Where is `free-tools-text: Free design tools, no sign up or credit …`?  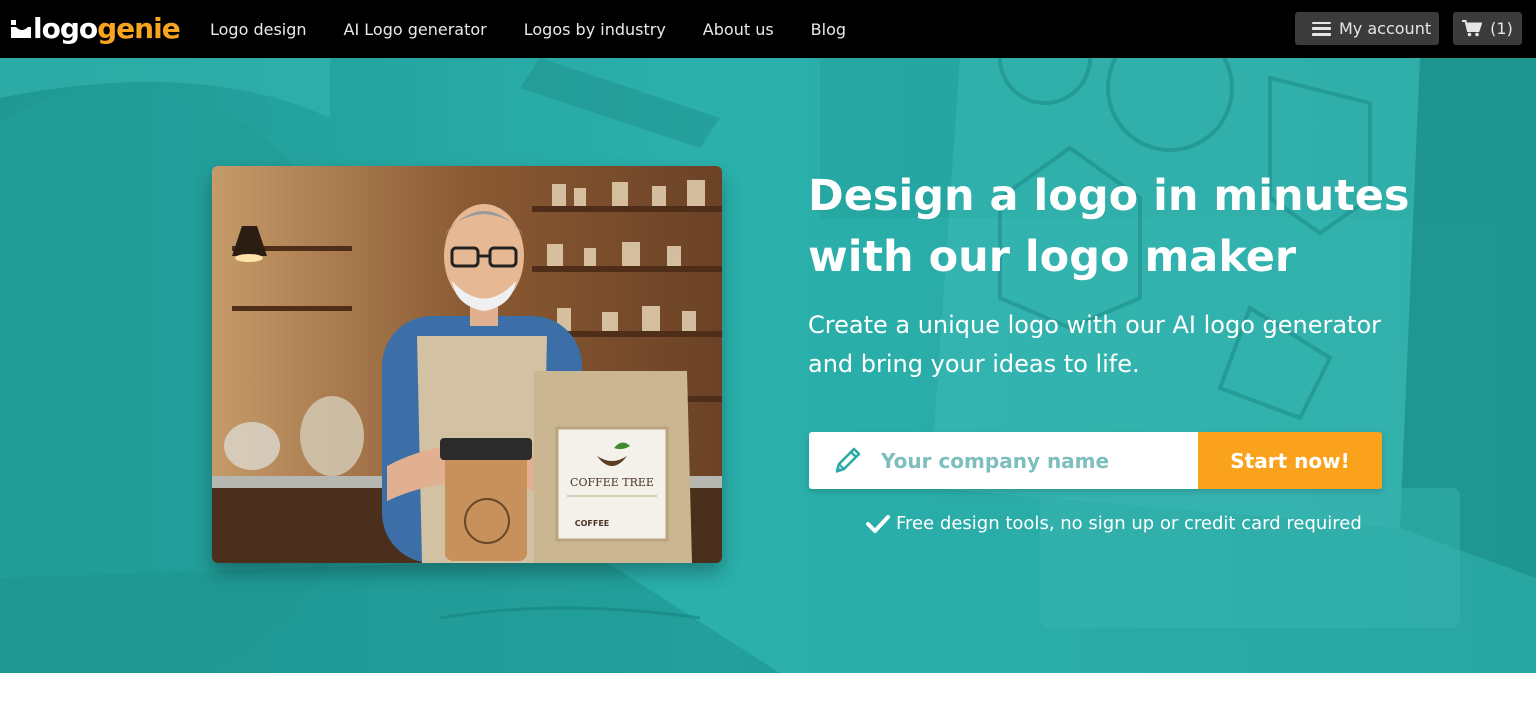 free-tools-text: Free design tools, no sign up or credit … is located at coordinates (1129, 523).